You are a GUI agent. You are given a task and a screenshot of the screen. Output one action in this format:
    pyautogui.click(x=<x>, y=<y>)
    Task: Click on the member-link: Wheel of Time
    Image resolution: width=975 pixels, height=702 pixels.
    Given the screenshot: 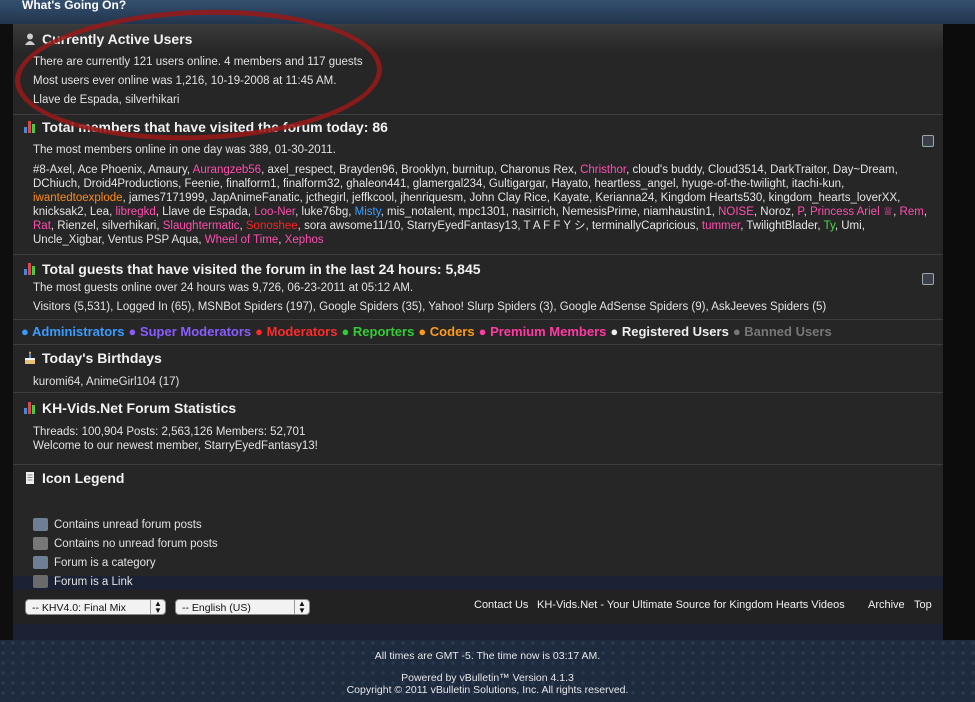 What is the action you would take?
    pyautogui.click(x=242, y=240)
    